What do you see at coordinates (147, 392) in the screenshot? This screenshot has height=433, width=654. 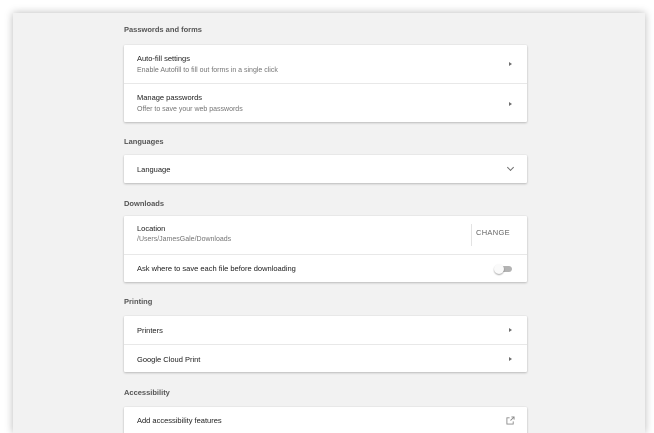 I see `section-title-accessibility: Accessibility` at bounding box center [147, 392].